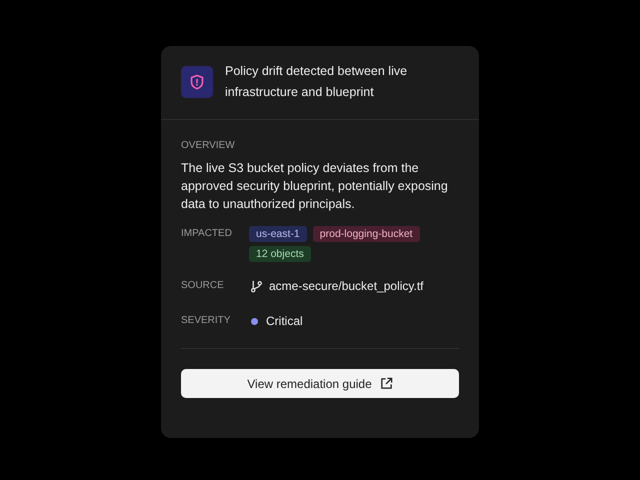 This screenshot has width=640, height=480. Describe the element at coordinates (203, 286) in the screenshot. I see `field-label: SOURCE` at that location.